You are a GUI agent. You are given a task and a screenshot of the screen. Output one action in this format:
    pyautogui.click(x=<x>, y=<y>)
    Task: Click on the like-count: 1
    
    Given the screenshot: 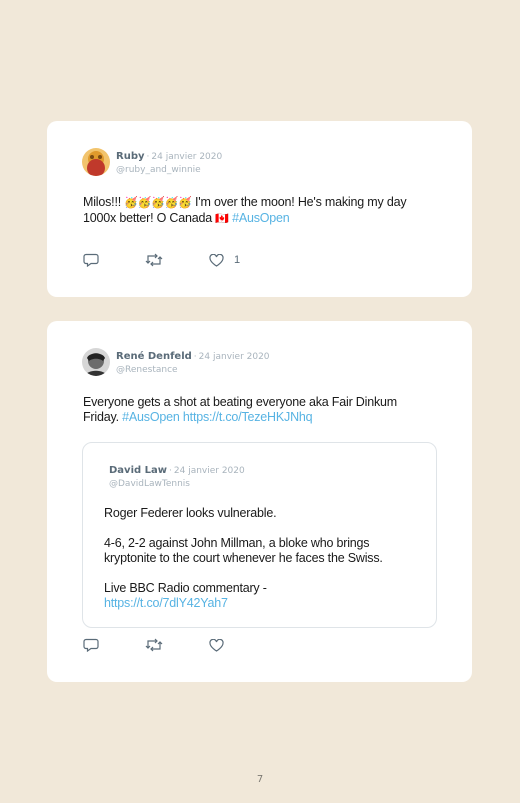 What is the action you would take?
    pyautogui.click(x=237, y=260)
    